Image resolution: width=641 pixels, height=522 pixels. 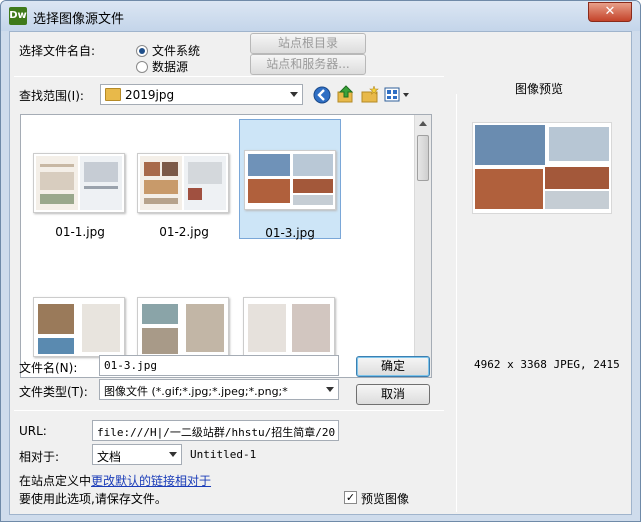 I want to click on look-in-label: 查找范围(I):, so click(x=51, y=96).